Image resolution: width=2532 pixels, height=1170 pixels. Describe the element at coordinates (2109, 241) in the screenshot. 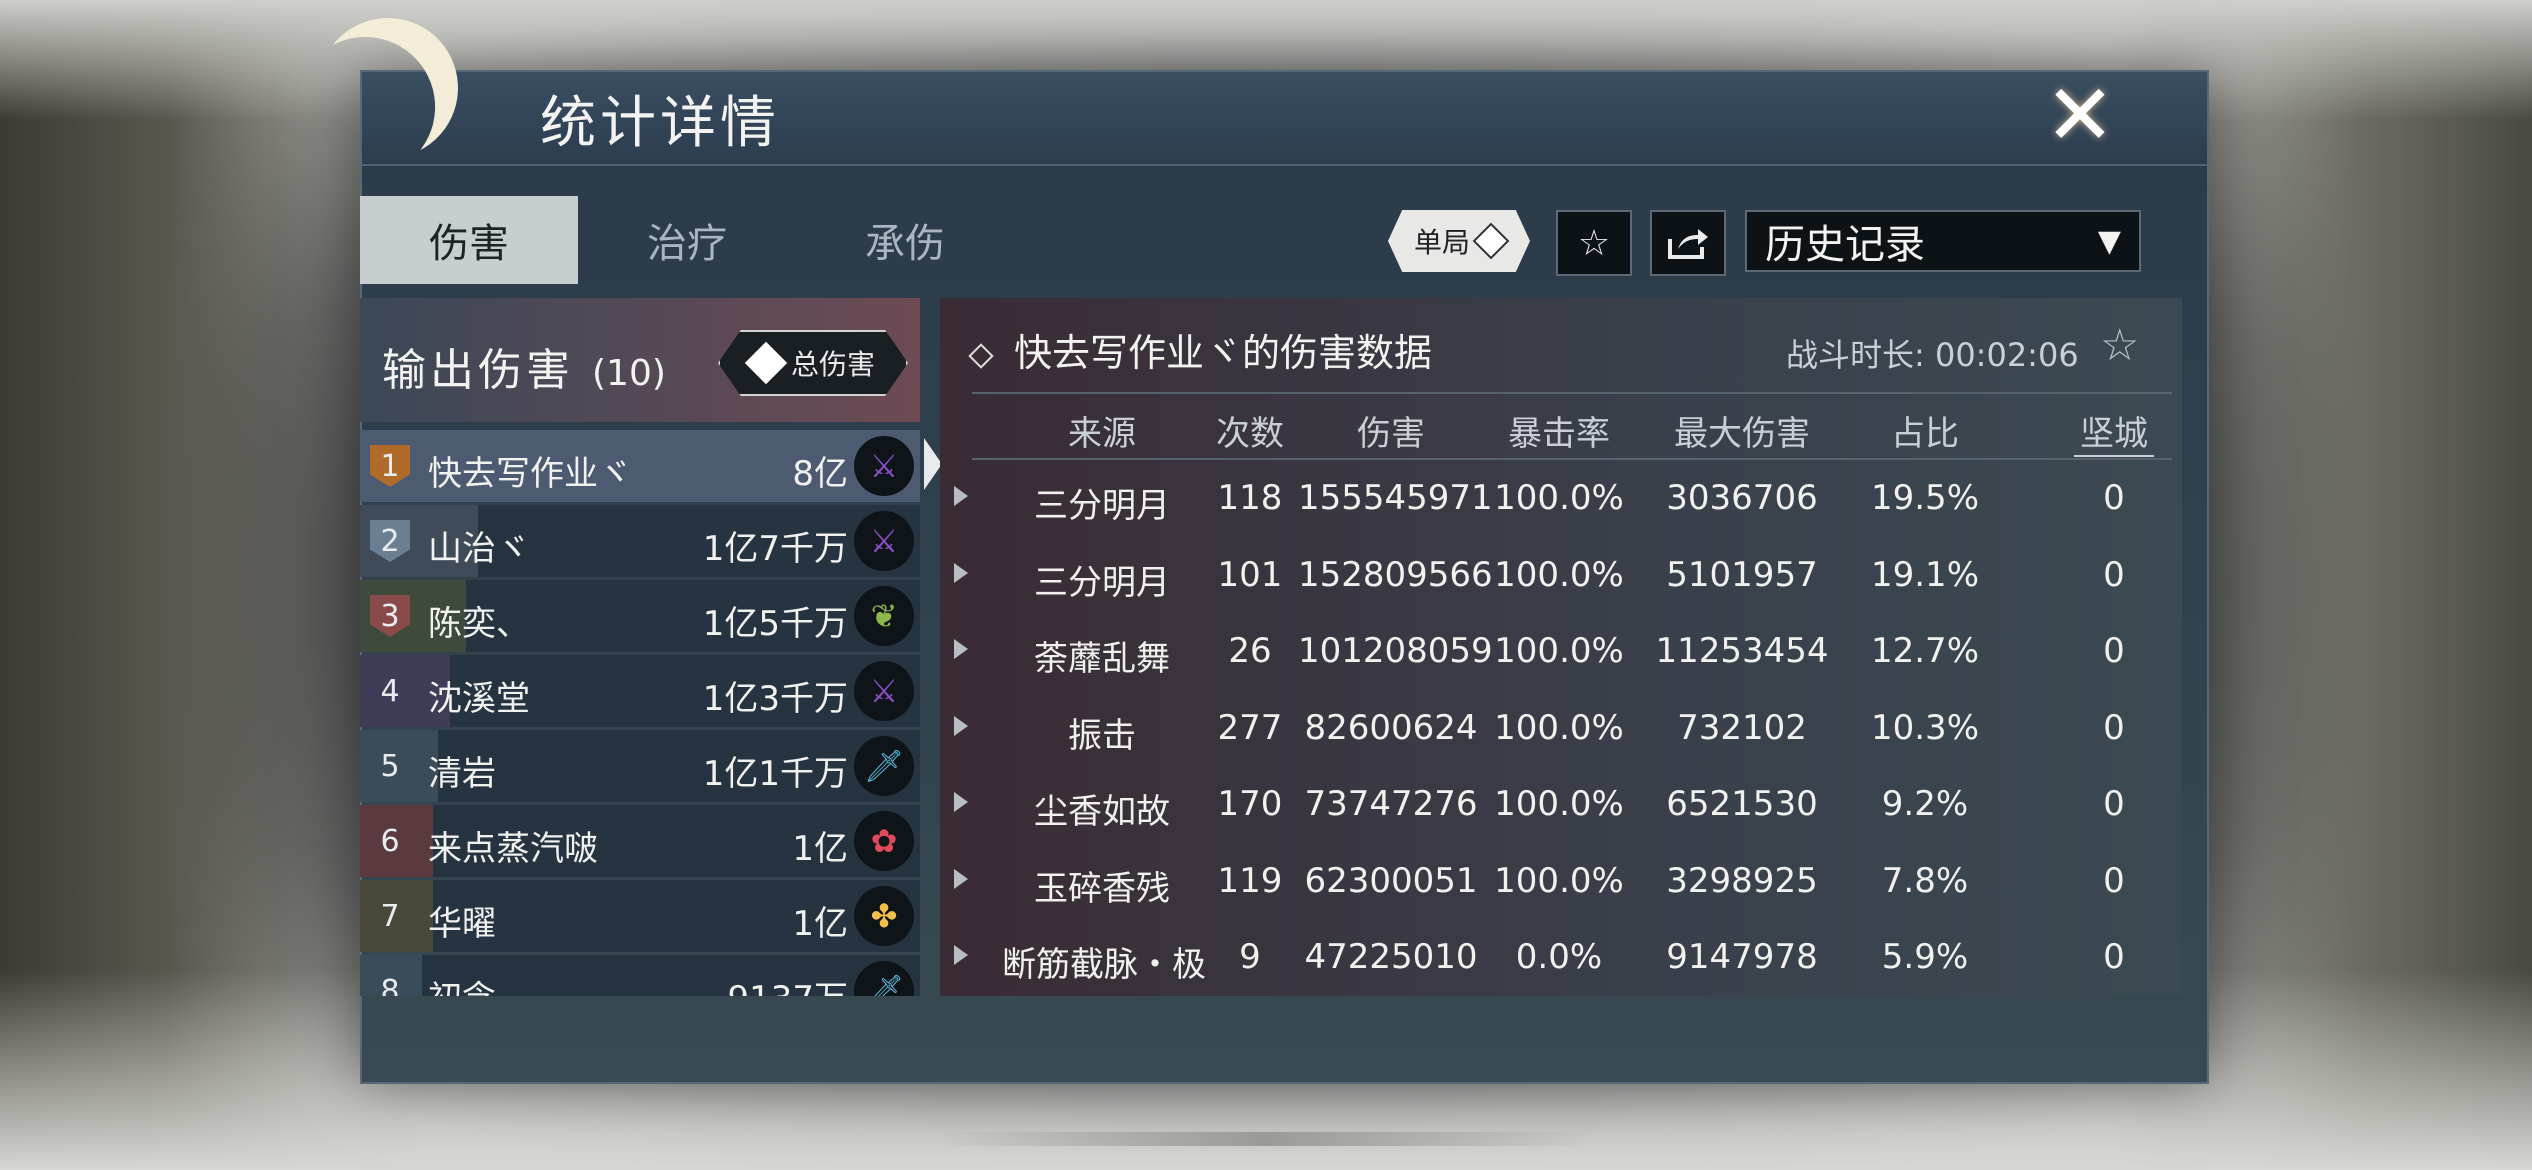

I see `chevron-down-icon: ▼` at that location.